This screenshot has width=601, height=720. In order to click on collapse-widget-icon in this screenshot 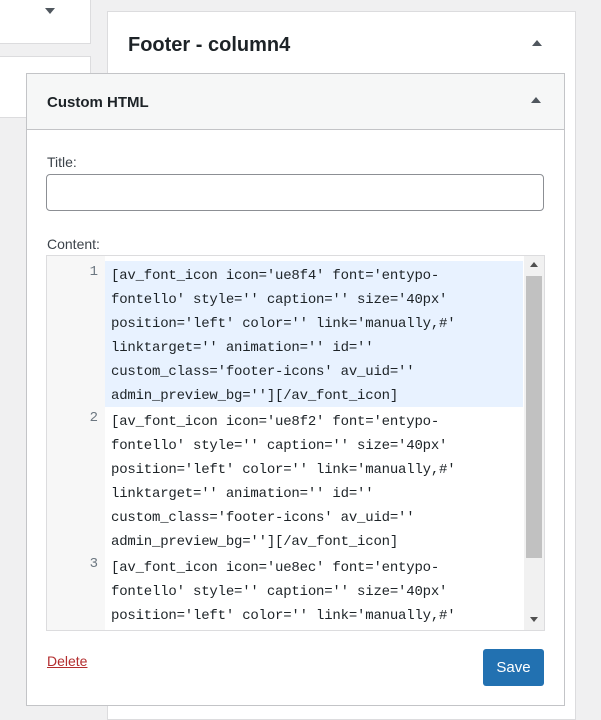, I will do `click(536, 100)`.